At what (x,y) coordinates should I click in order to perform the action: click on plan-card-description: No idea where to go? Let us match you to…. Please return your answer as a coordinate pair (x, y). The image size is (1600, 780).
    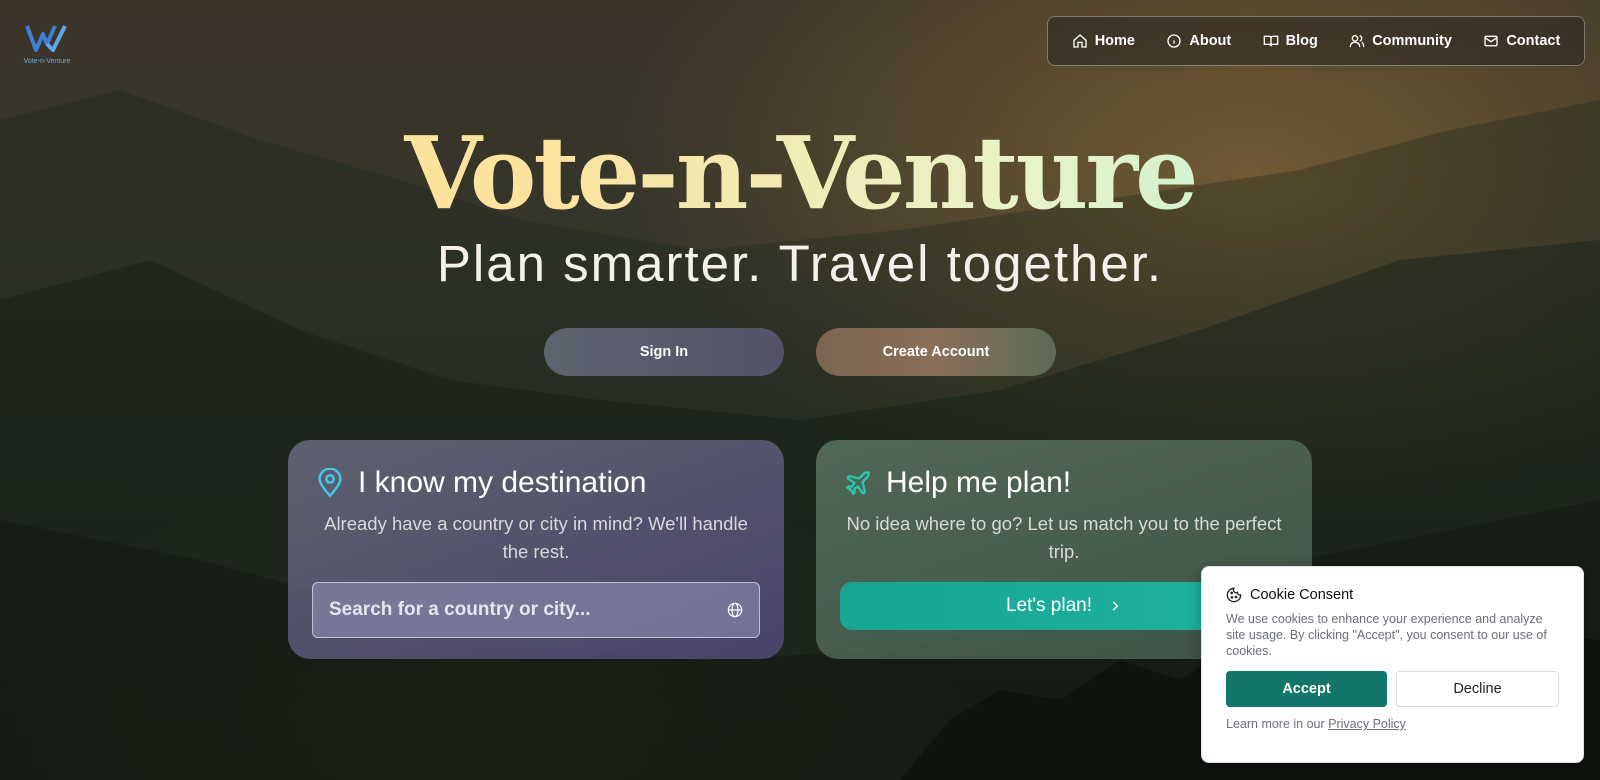
    Looking at the image, I should click on (1064, 537).